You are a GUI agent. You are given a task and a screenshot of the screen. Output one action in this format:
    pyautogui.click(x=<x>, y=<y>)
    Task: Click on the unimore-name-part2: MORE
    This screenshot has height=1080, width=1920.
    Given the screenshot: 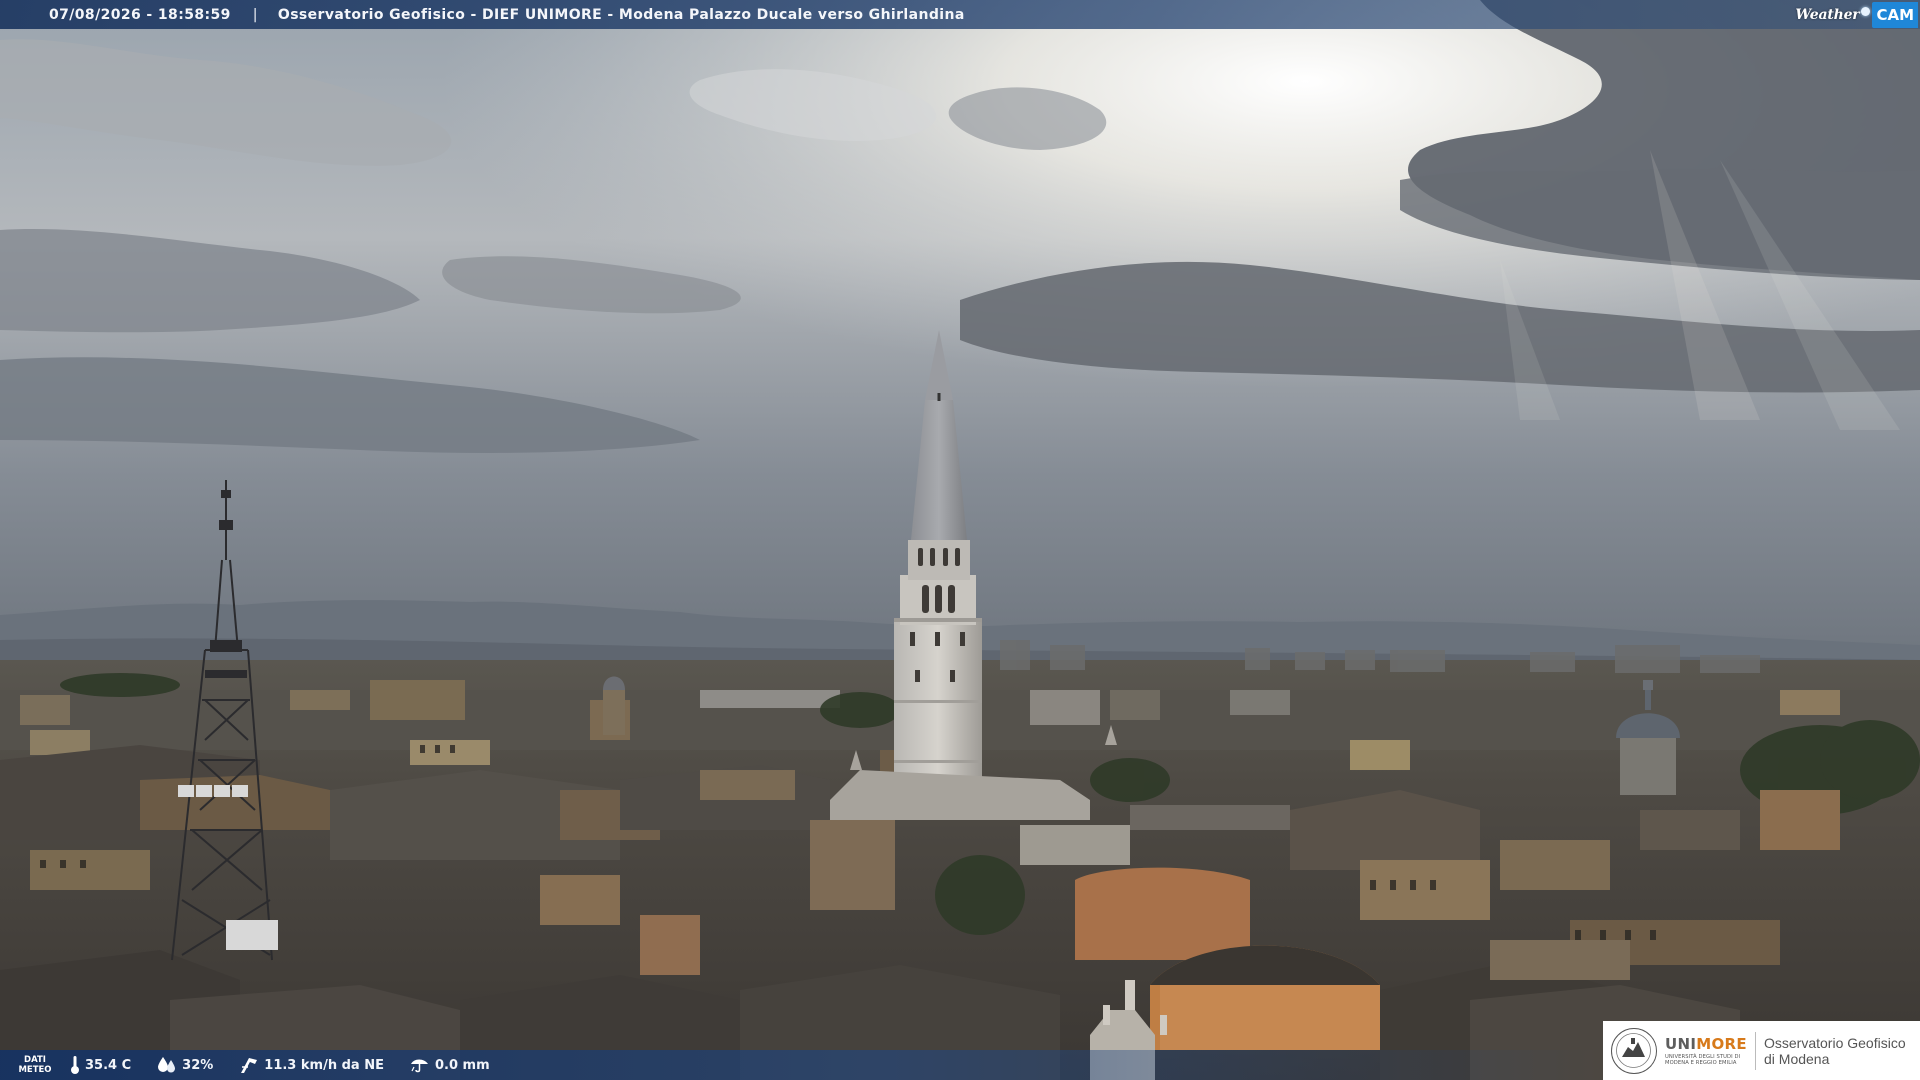 What is the action you would take?
    pyautogui.click(x=1721, y=1043)
    